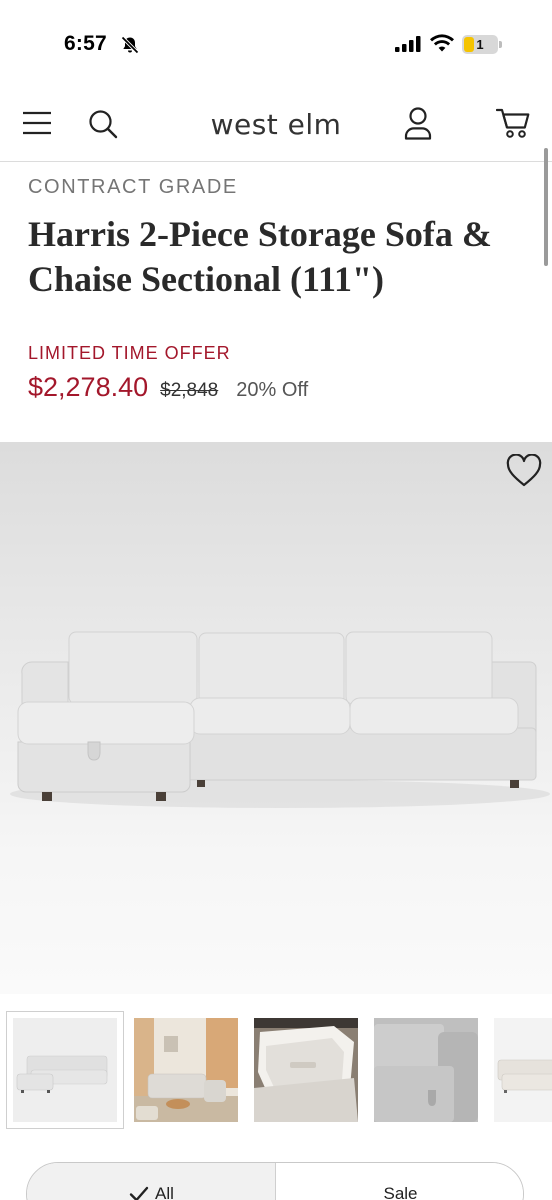  Describe the element at coordinates (418, 123) in the screenshot. I see `account-icon` at that location.